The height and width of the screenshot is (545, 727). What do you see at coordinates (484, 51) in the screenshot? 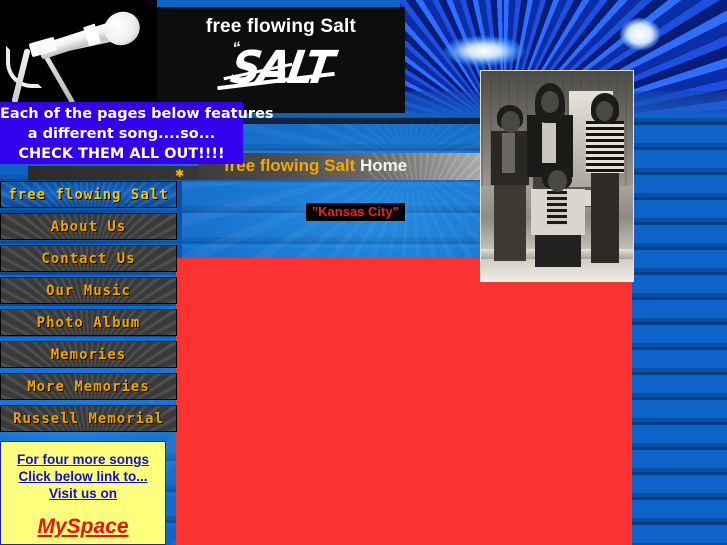
I see `starburst-core-light` at bounding box center [484, 51].